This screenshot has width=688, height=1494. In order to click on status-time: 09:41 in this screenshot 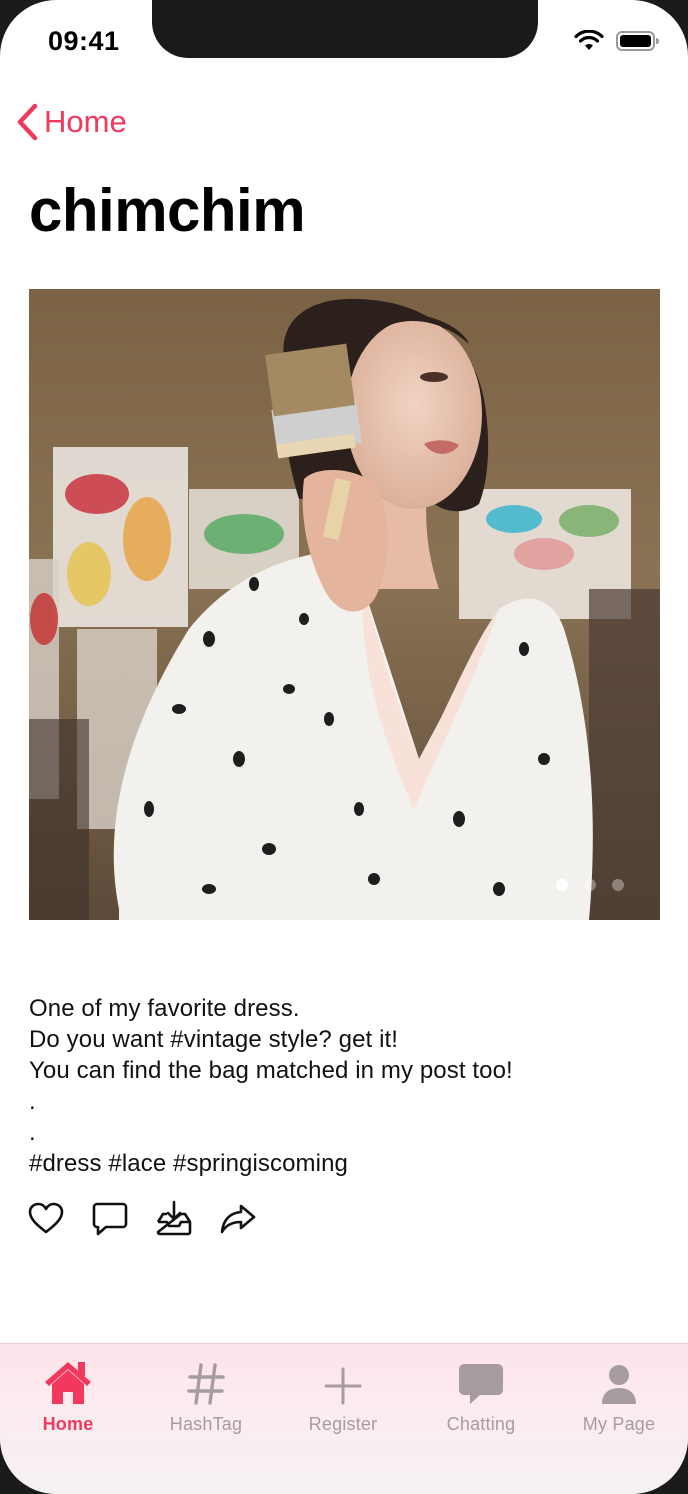, I will do `click(84, 41)`.